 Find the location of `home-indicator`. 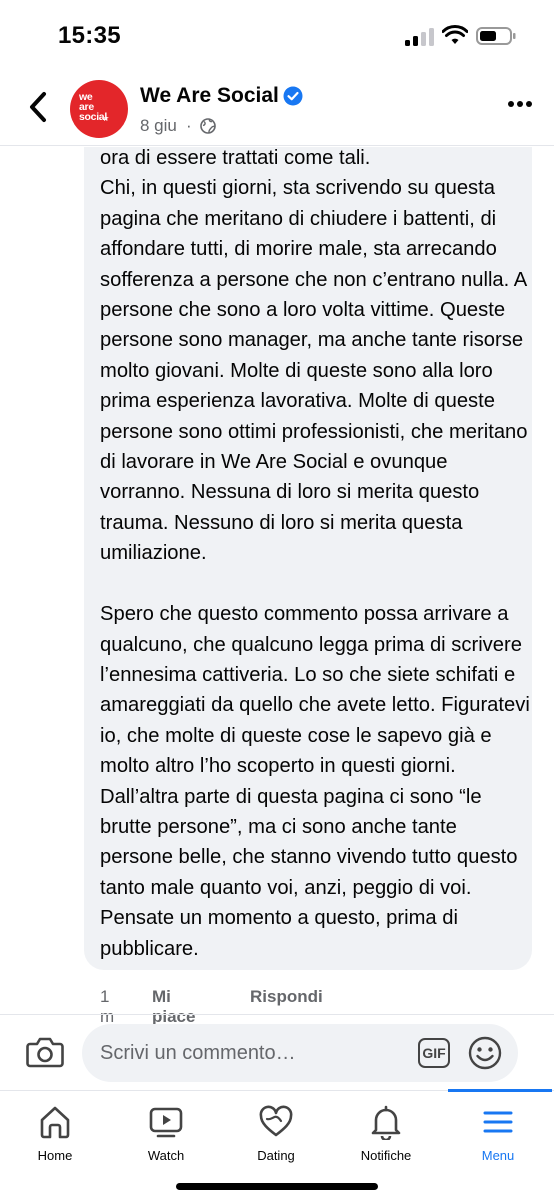

home-indicator is located at coordinates (277, 1186).